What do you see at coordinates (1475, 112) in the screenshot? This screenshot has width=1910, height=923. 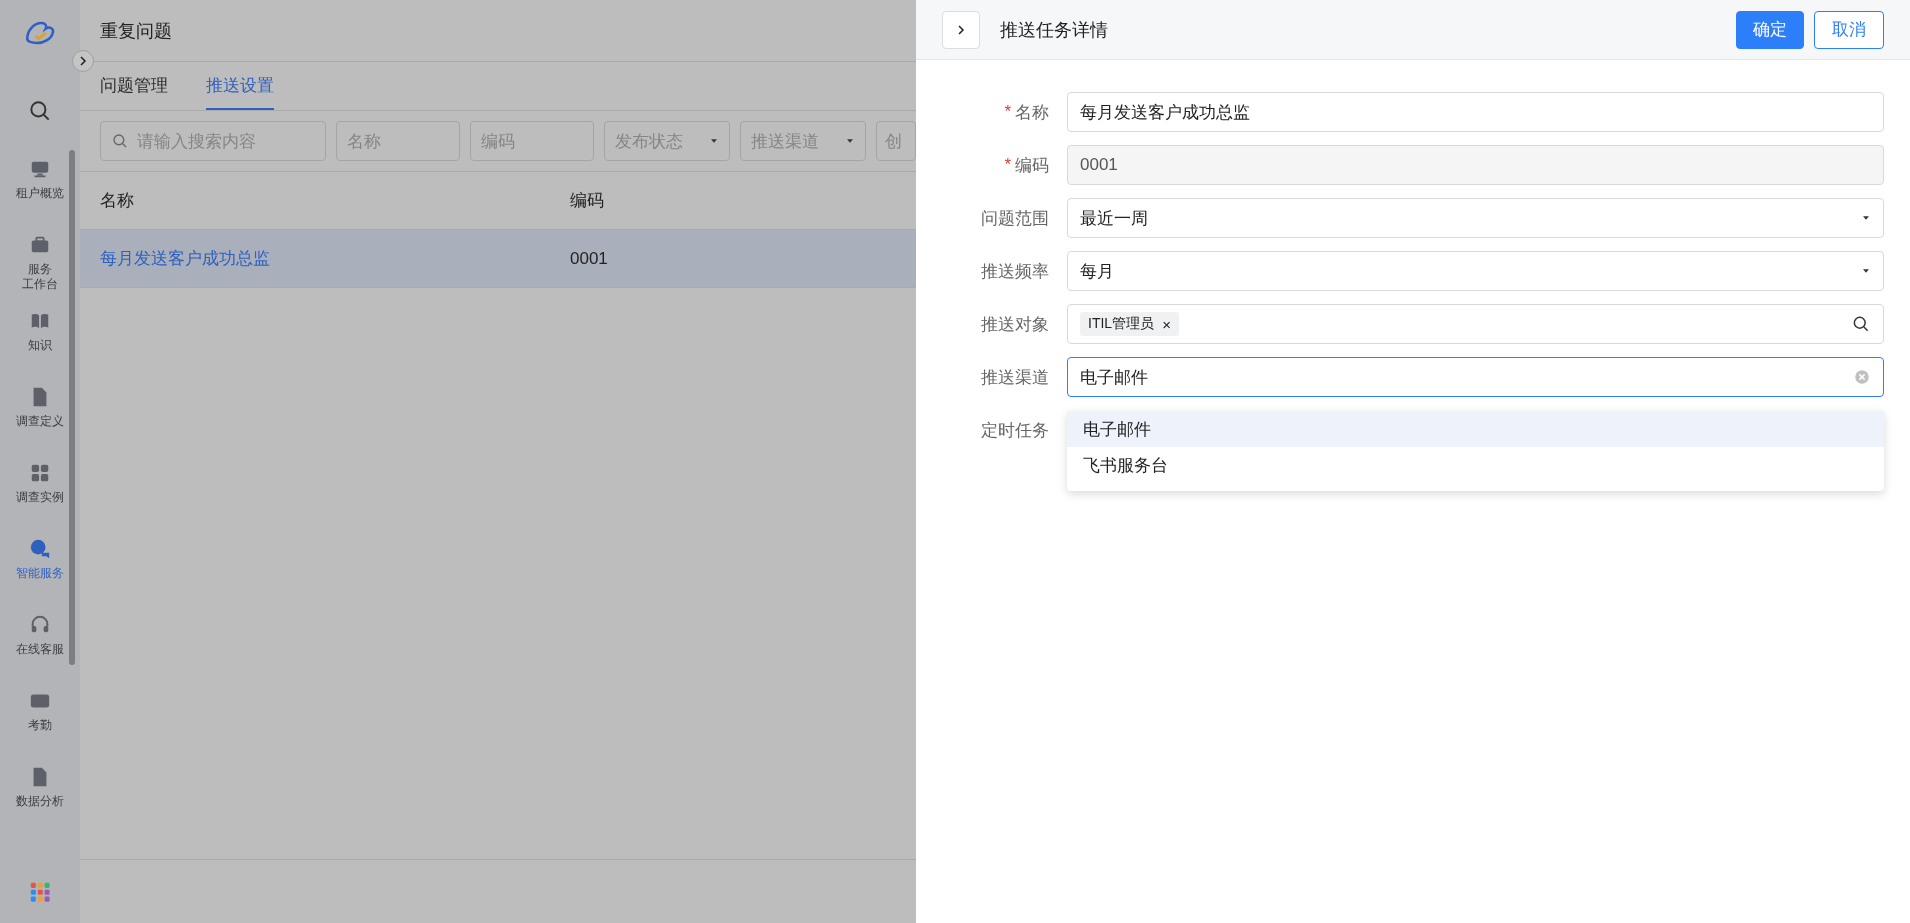 I see `input-field: 每月发送客户成功总监` at bounding box center [1475, 112].